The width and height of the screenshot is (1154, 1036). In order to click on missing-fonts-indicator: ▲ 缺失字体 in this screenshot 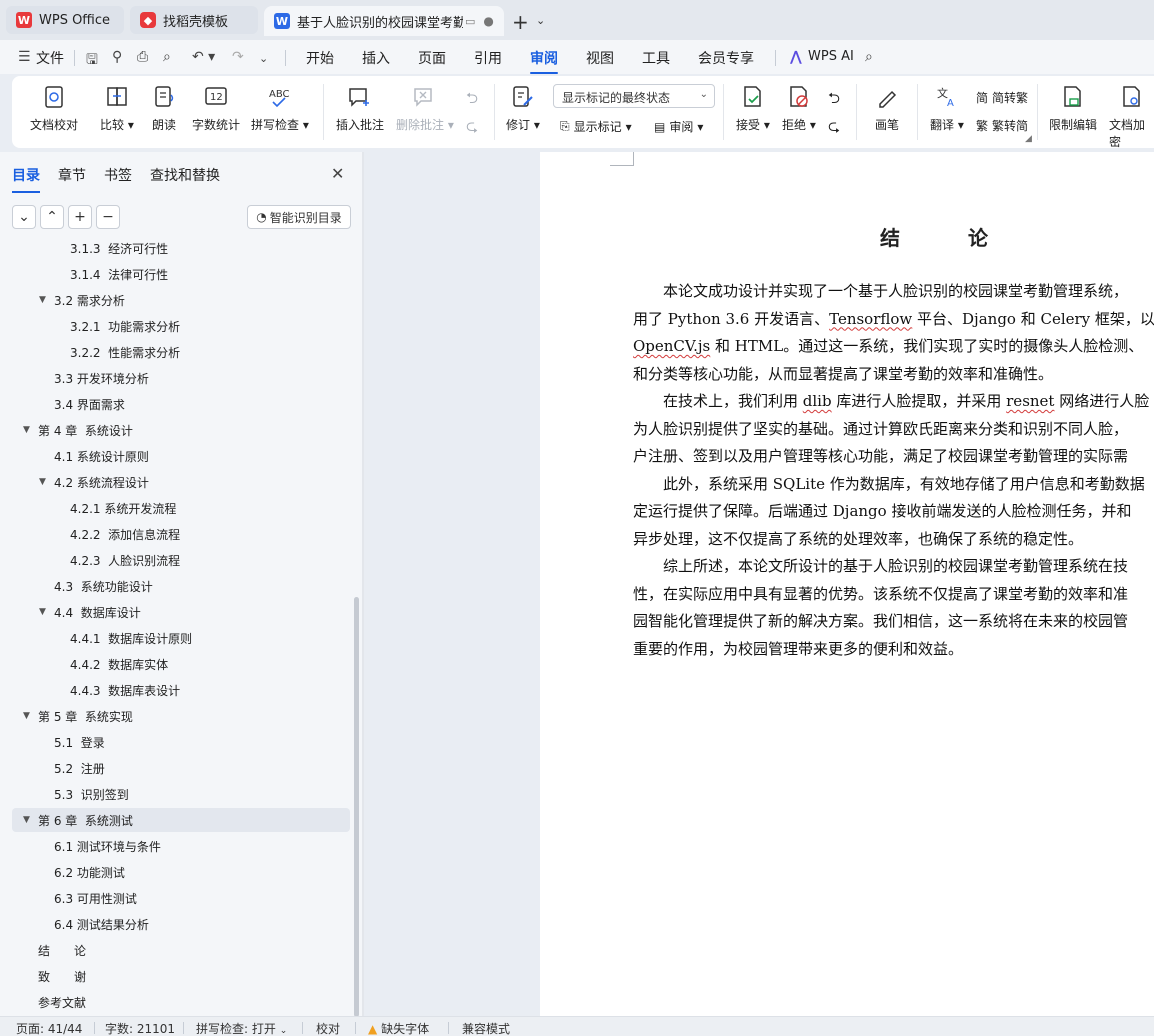, I will do `click(398, 1028)`.